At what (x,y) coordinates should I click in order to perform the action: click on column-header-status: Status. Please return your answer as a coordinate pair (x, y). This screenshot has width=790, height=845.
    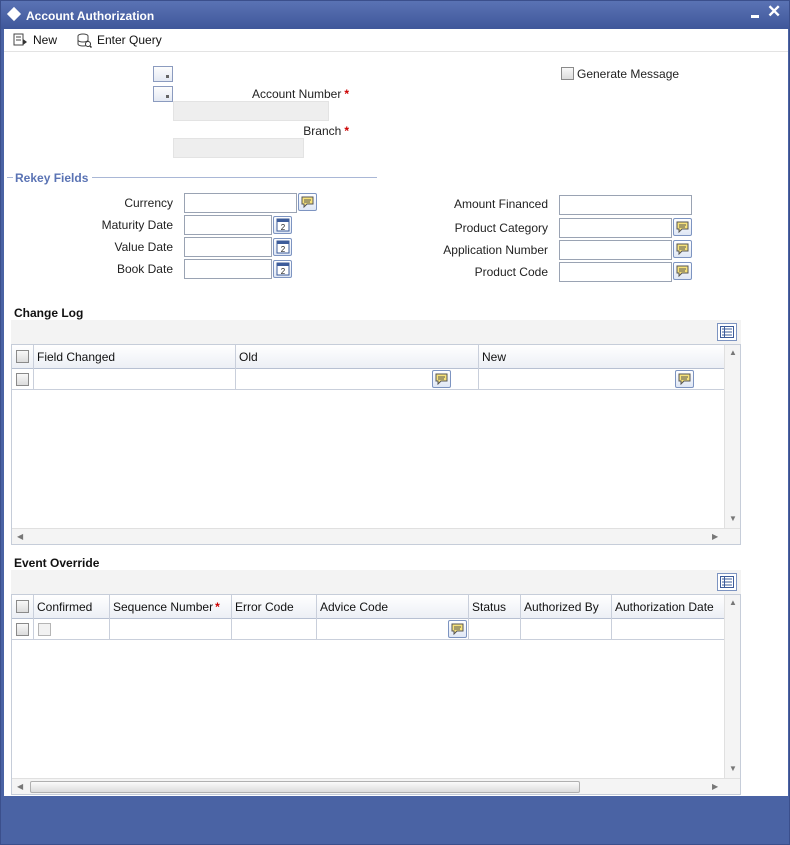
    Looking at the image, I should click on (495, 607).